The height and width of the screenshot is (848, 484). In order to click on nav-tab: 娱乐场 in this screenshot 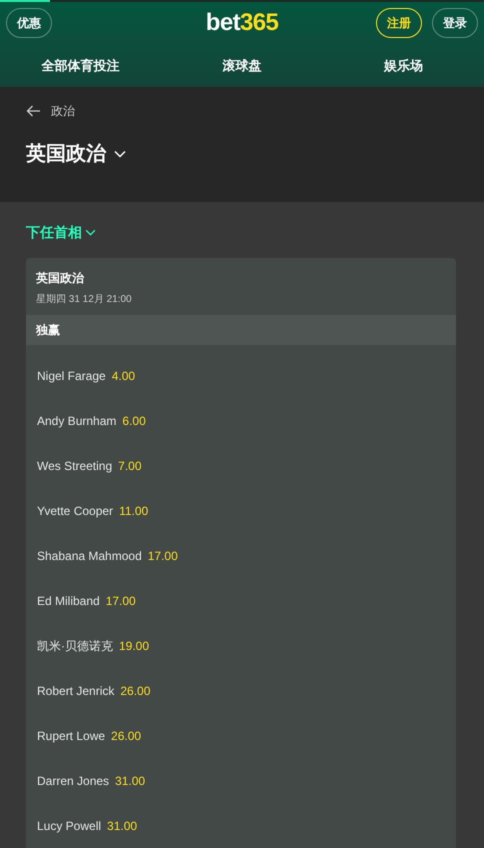, I will do `click(403, 66)`.